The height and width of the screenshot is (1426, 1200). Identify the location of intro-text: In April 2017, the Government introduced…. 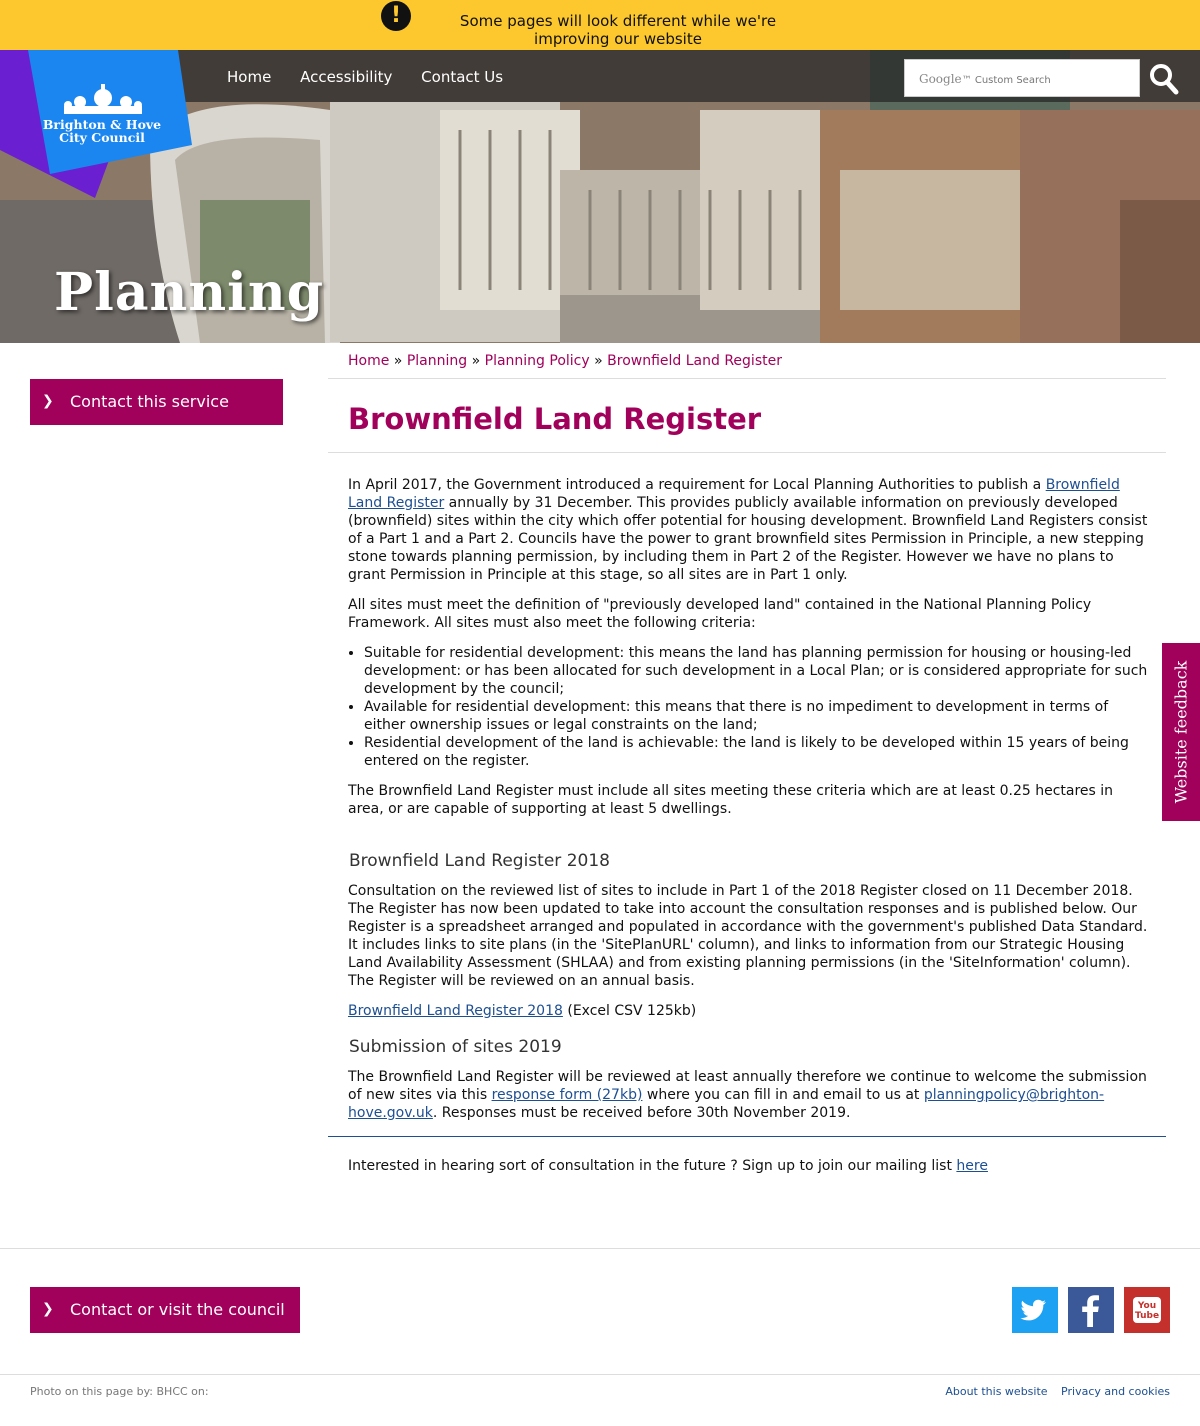
(697, 485).